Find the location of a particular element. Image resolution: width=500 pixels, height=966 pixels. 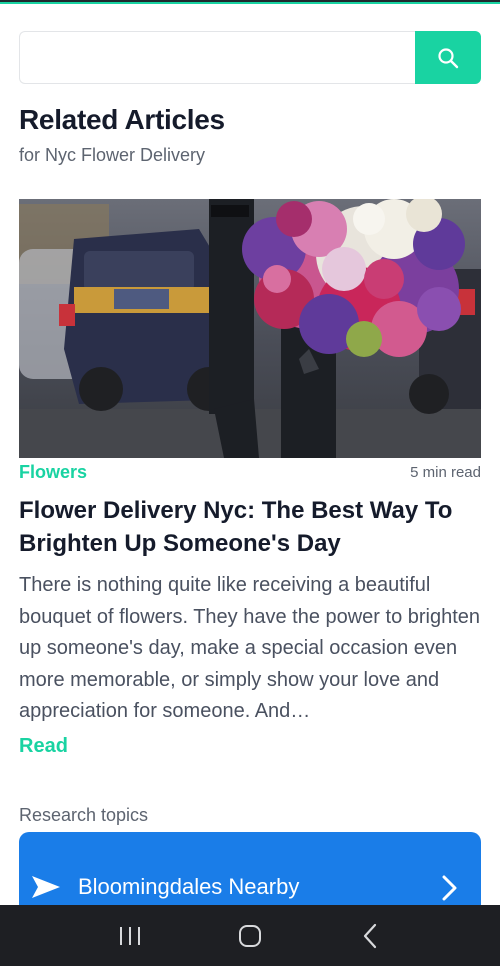

system-navigation-bar is located at coordinates (250, 935).